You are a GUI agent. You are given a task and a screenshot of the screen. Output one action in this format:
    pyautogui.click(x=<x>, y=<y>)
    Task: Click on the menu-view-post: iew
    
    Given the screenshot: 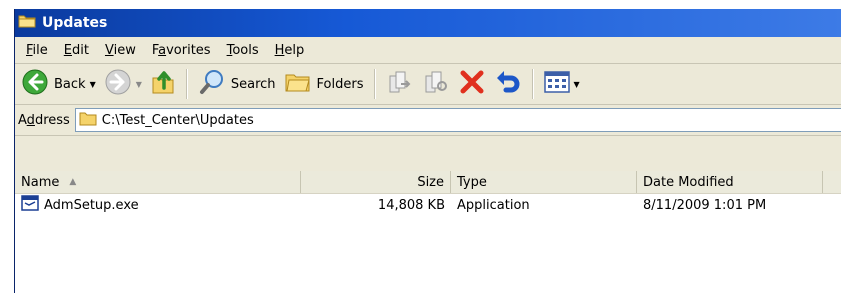 What is the action you would take?
    pyautogui.click(x=124, y=50)
    